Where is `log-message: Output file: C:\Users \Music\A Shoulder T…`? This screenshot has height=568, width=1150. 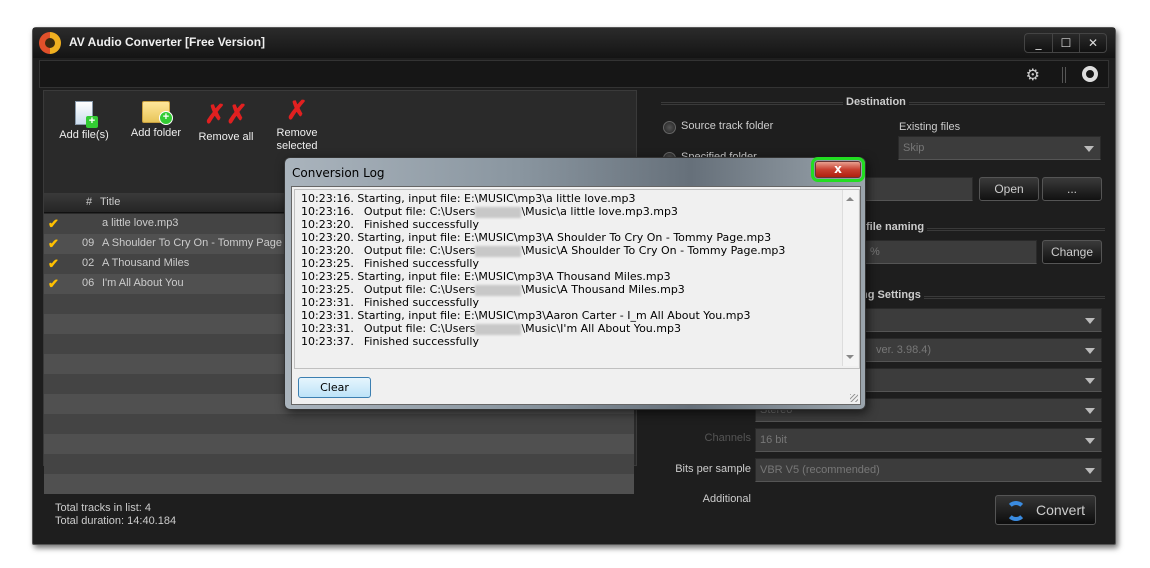
log-message: Output file: C:\Users \Music\A Shoulder T… is located at coordinates (574, 250).